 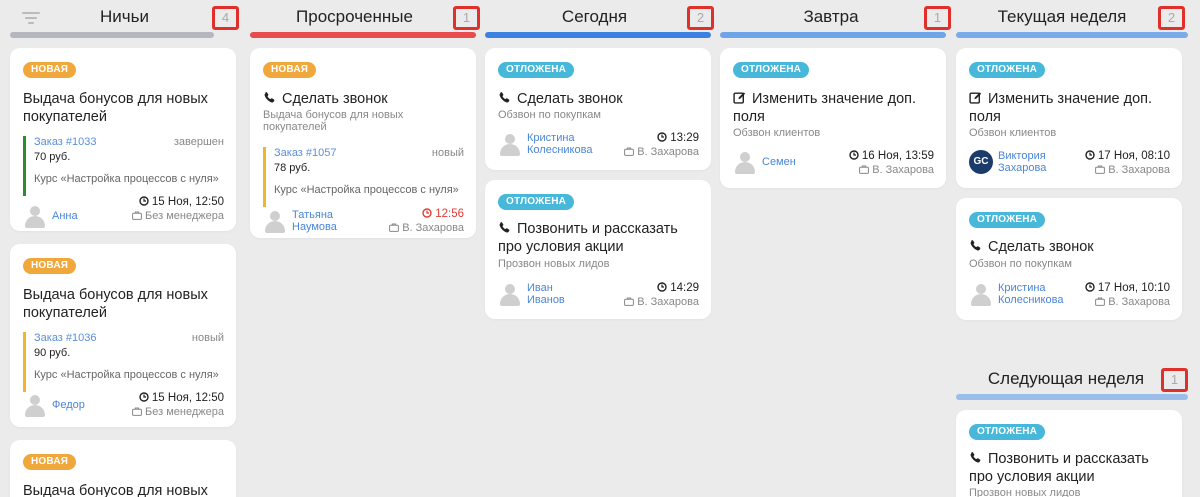 I want to click on column-today: Сегодня 2, so click(x=599, y=19).